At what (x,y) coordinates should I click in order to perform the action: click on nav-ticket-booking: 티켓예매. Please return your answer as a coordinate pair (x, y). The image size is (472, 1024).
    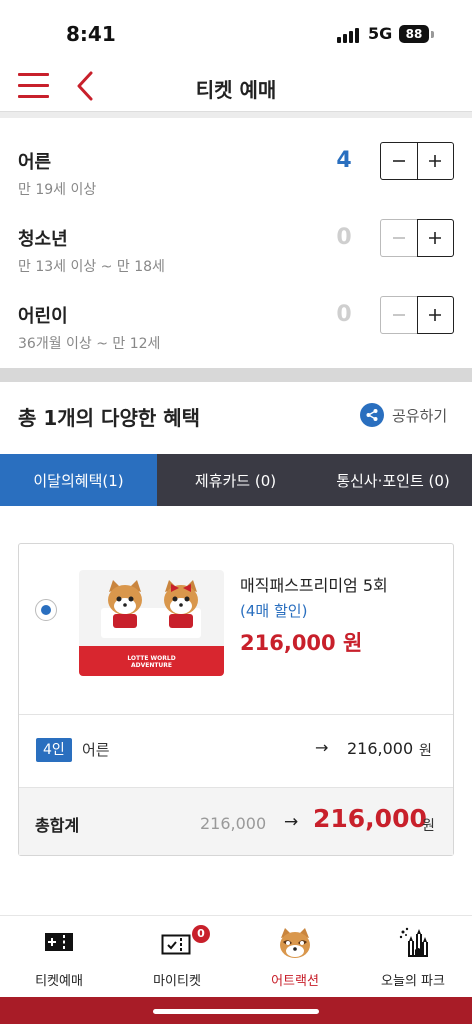
    Looking at the image, I should click on (59, 956).